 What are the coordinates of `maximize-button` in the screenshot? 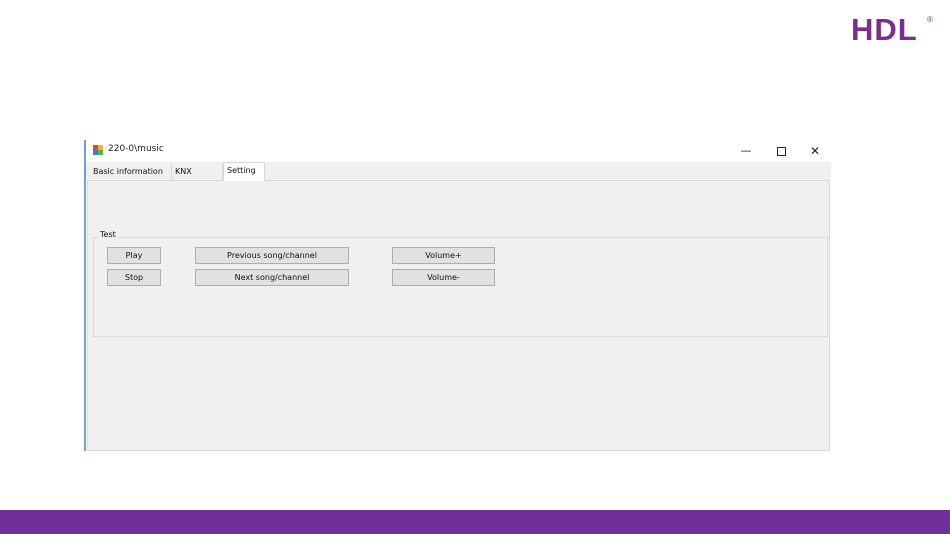 It's located at (781, 151).